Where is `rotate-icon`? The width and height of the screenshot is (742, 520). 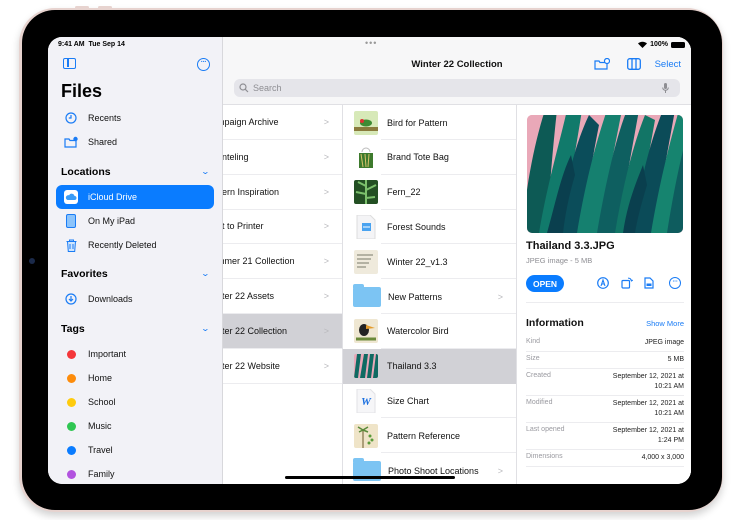 rotate-icon is located at coordinates (627, 283).